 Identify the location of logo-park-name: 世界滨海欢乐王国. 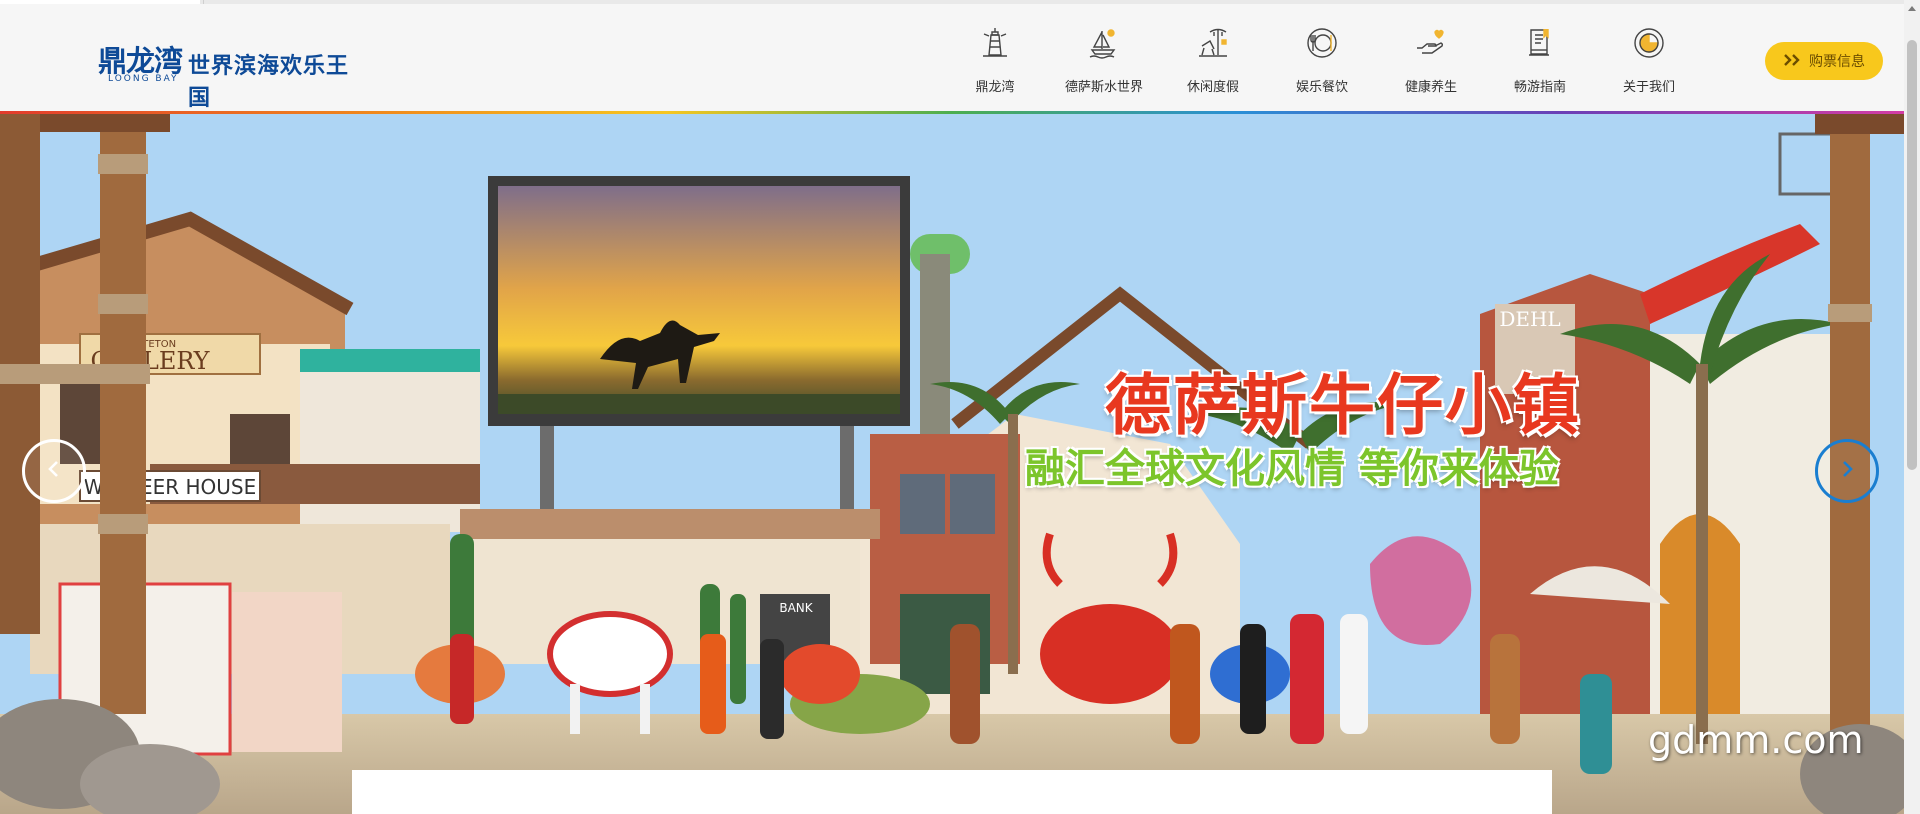
(269, 82).